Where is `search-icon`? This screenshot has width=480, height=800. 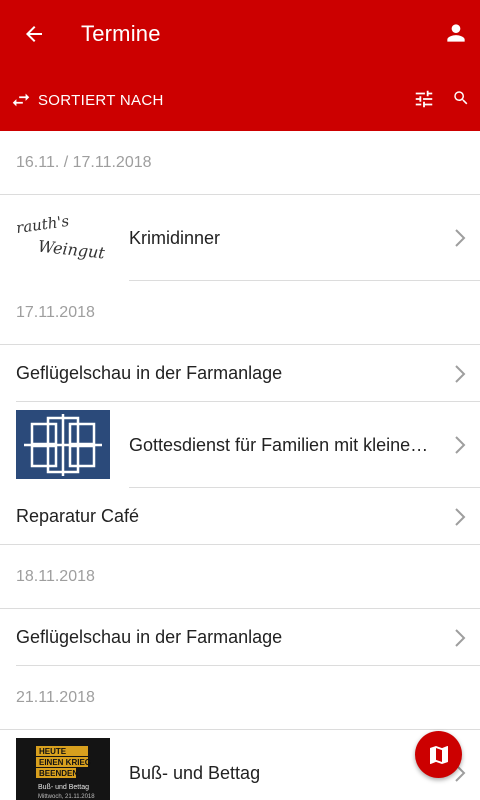
search-icon is located at coordinates (461, 98).